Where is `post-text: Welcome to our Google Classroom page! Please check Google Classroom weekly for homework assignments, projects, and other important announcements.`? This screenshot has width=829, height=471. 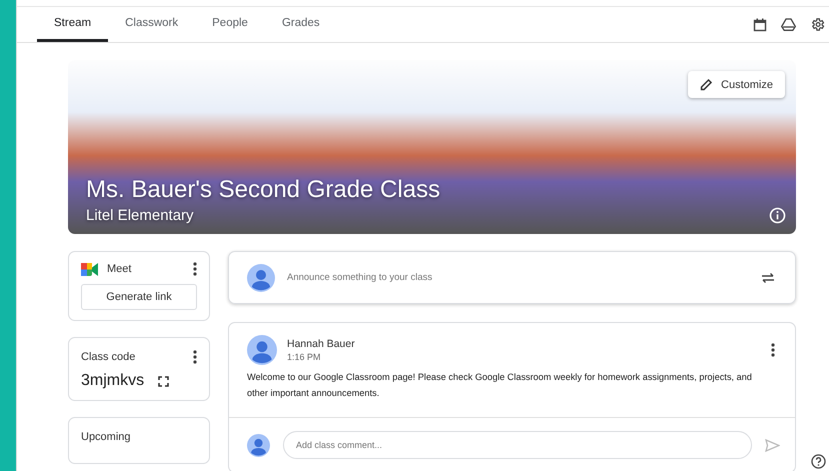
post-text: Welcome to our Google Classroom page! Please check Google Classroom weekly for homework assignments, projects, and other important announcements. is located at coordinates (500, 385).